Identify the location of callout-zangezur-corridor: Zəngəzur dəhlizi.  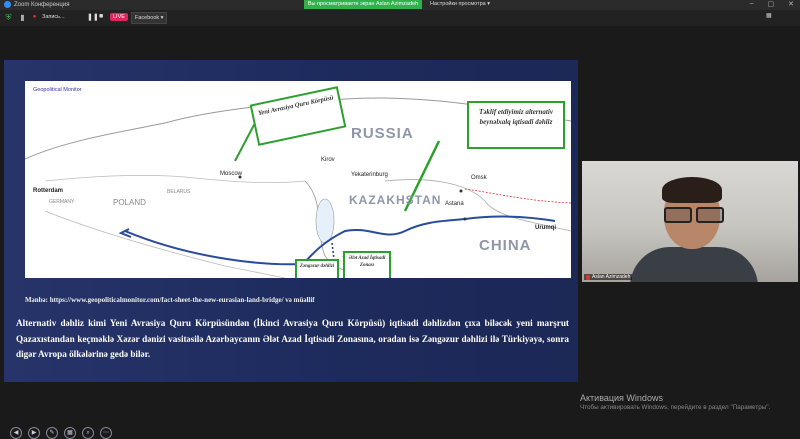
(317, 268).